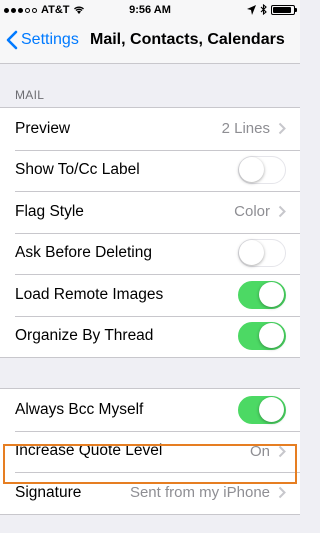 This screenshot has width=320, height=533. I want to click on load-remote-images-toggle, so click(262, 294).